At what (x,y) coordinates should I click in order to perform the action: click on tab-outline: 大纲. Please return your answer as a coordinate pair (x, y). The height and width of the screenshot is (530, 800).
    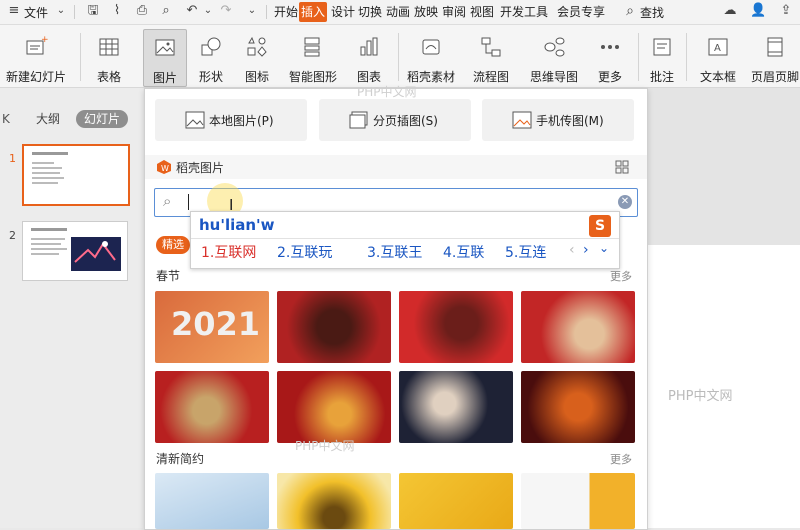
    Looking at the image, I should click on (48, 119).